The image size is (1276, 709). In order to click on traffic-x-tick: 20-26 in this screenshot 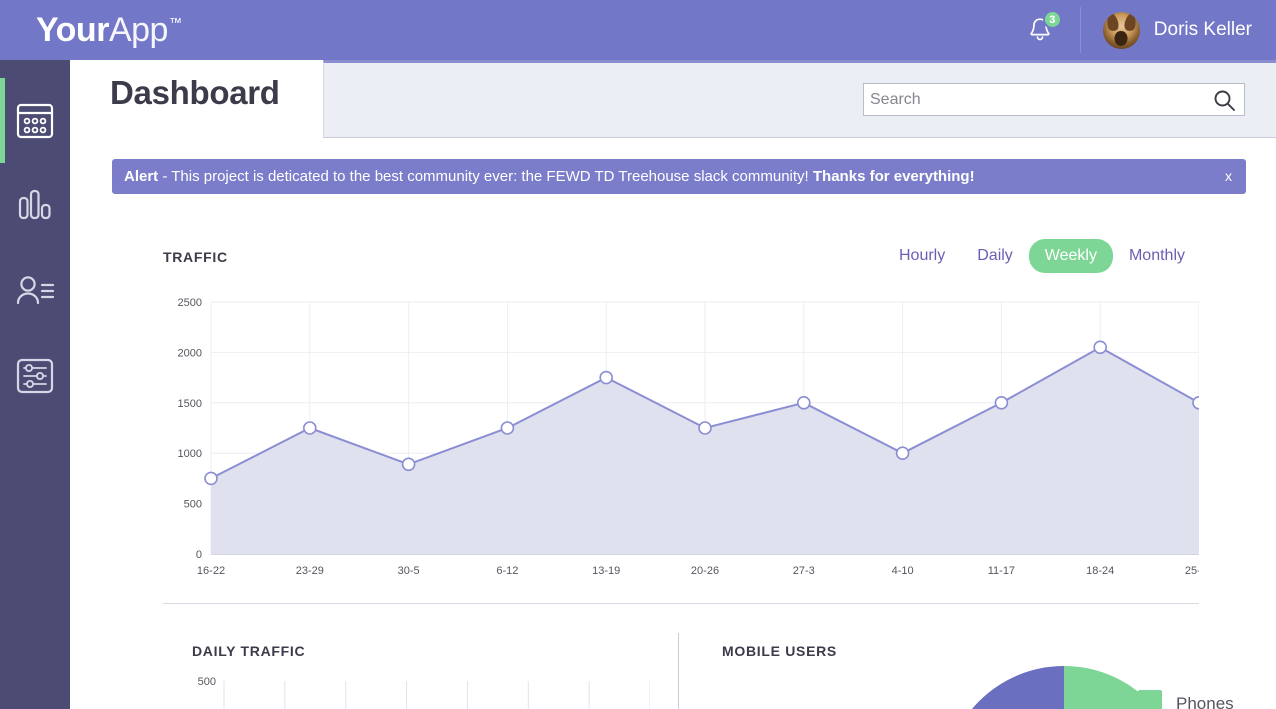, I will do `click(705, 571)`.